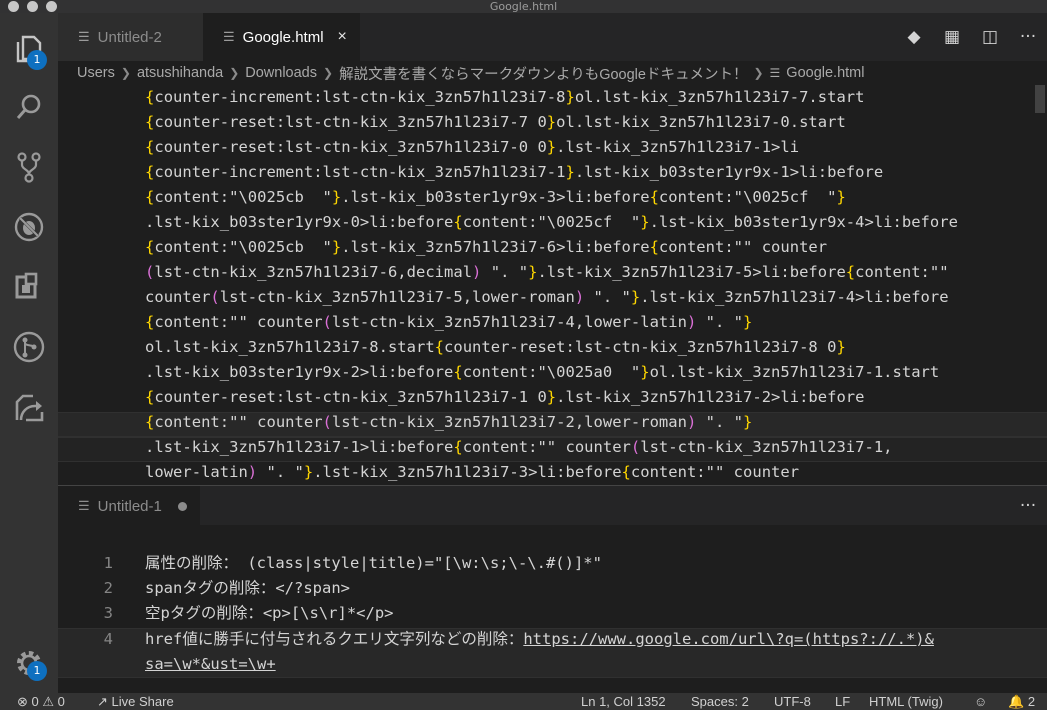  What do you see at coordinates (980, 701) in the screenshot?
I see `feedback-smiley-icon: ☺` at bounding box center [980, 701].